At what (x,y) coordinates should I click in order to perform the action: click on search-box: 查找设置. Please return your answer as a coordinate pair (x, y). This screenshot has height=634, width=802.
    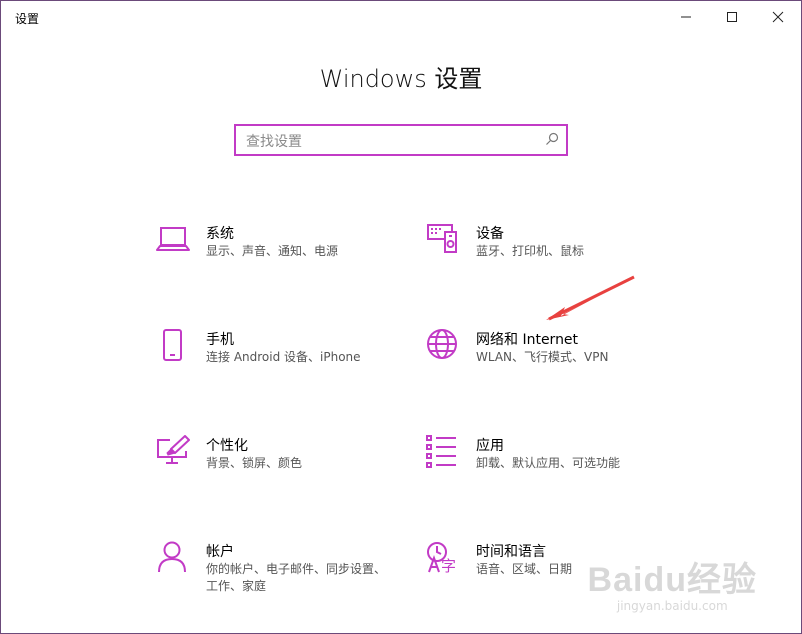
    Looking at the image, I should click on (401, 140).